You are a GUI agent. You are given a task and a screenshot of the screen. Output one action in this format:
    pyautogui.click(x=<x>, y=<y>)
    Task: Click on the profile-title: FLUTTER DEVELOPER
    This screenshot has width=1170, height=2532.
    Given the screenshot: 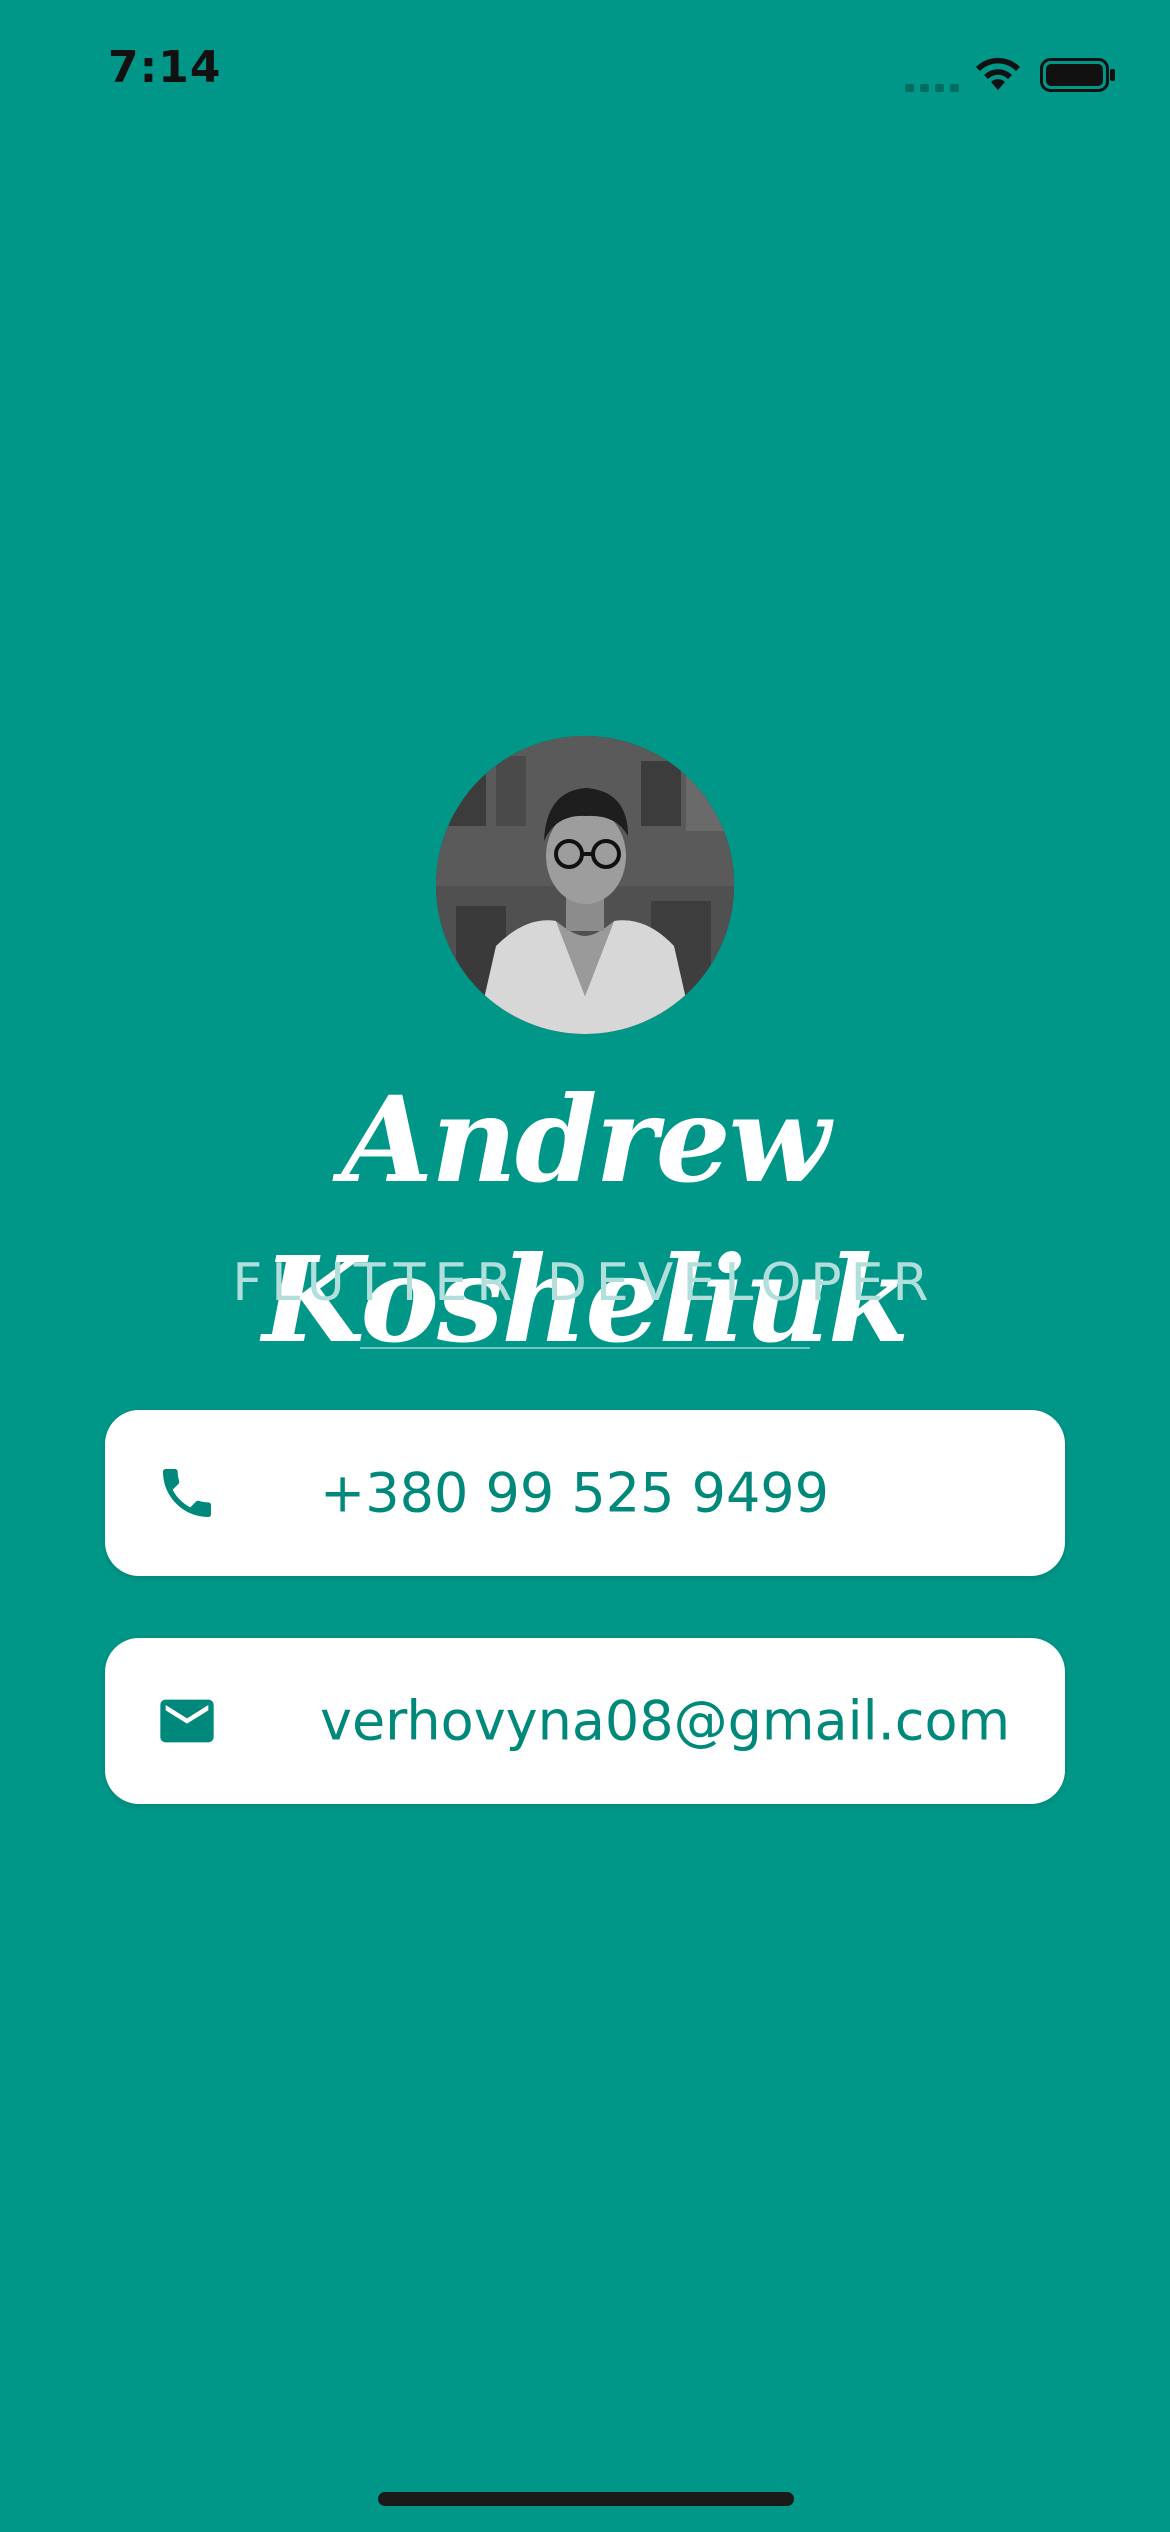 What is the action you would take?
    pyautogui.click(x=585, y=1283)
    